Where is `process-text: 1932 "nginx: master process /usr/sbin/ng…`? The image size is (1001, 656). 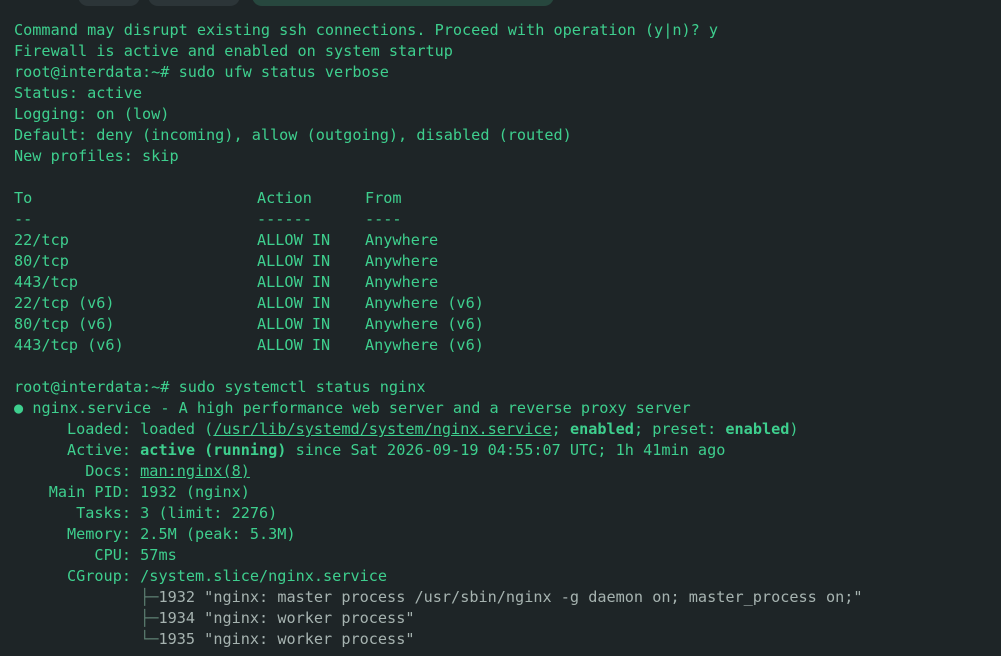 process-text: 1932 "nginx: master process /usr/sbin/ng… is located at coordinates (510, 597).